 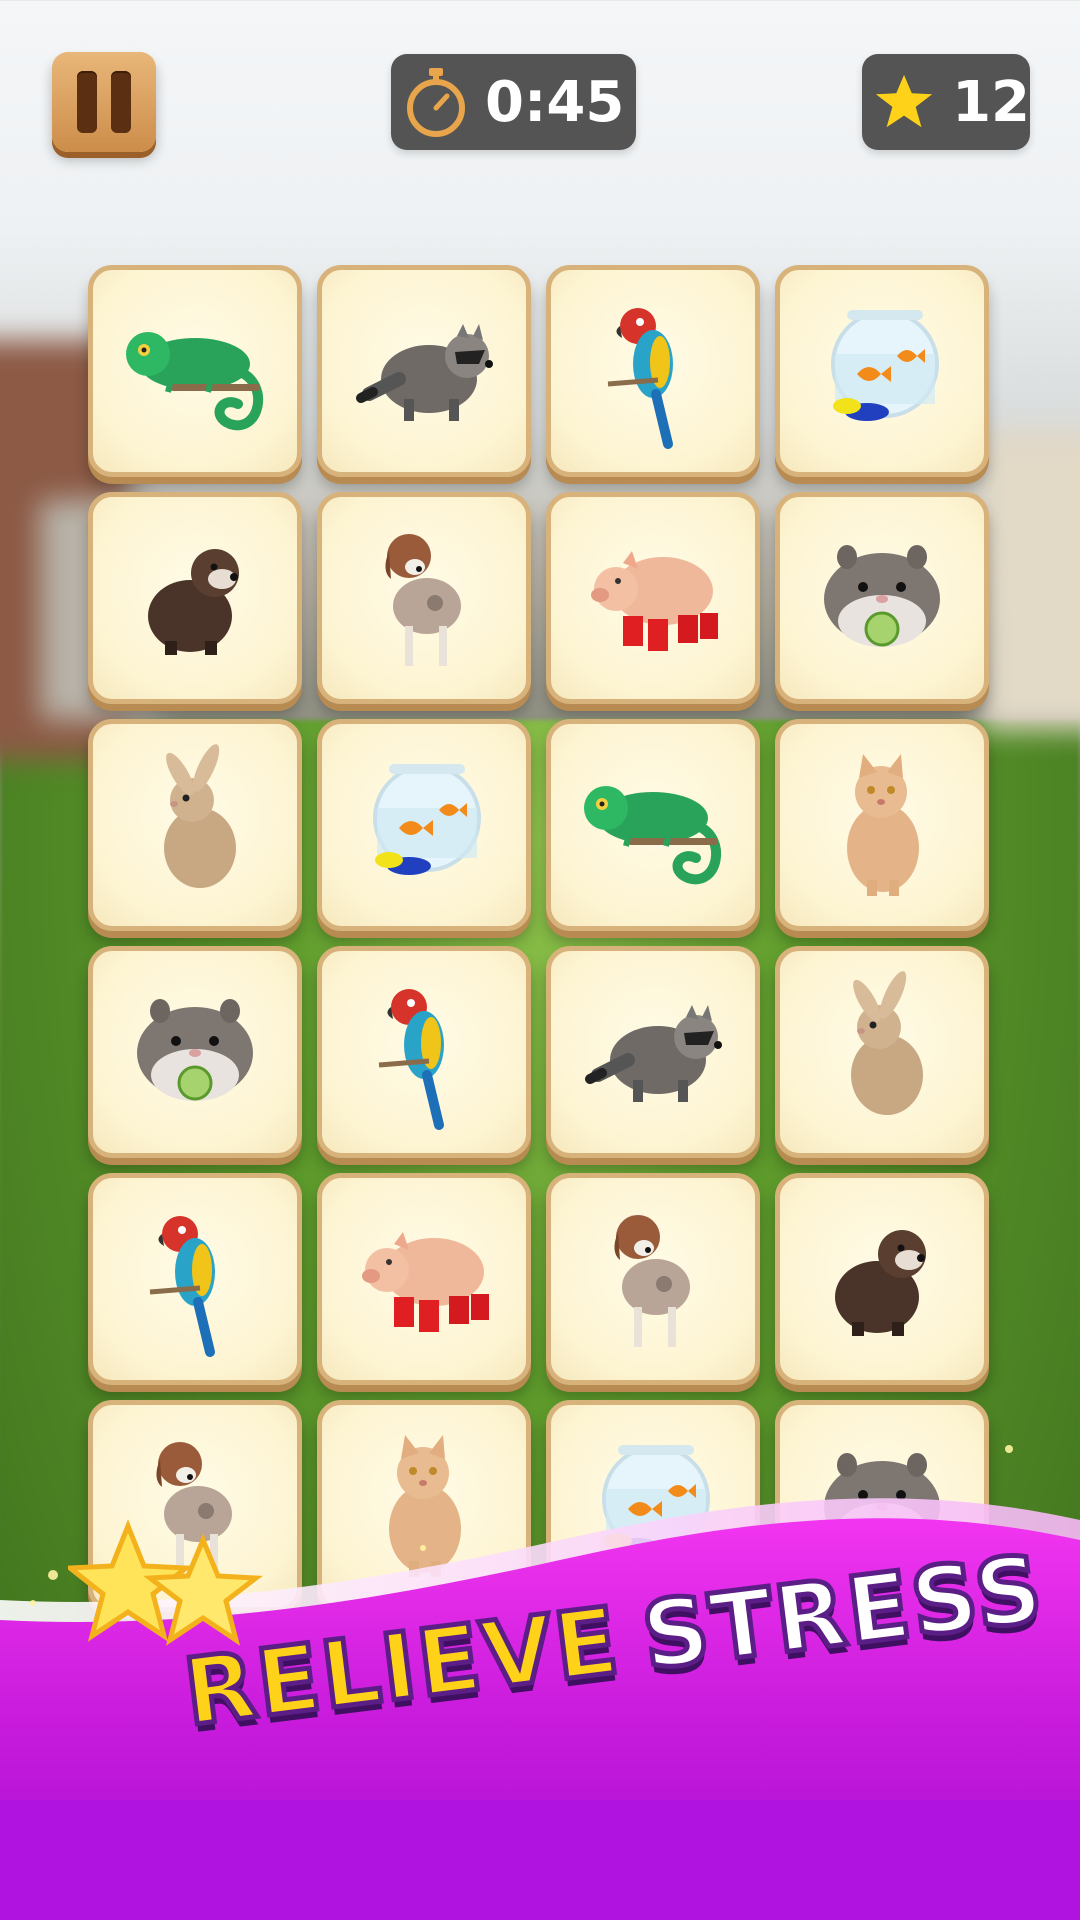 What do you see at coordinates (555, 102) in the screenshot?
I see `timer-value: 0:45` at bounding box center [555, 102].